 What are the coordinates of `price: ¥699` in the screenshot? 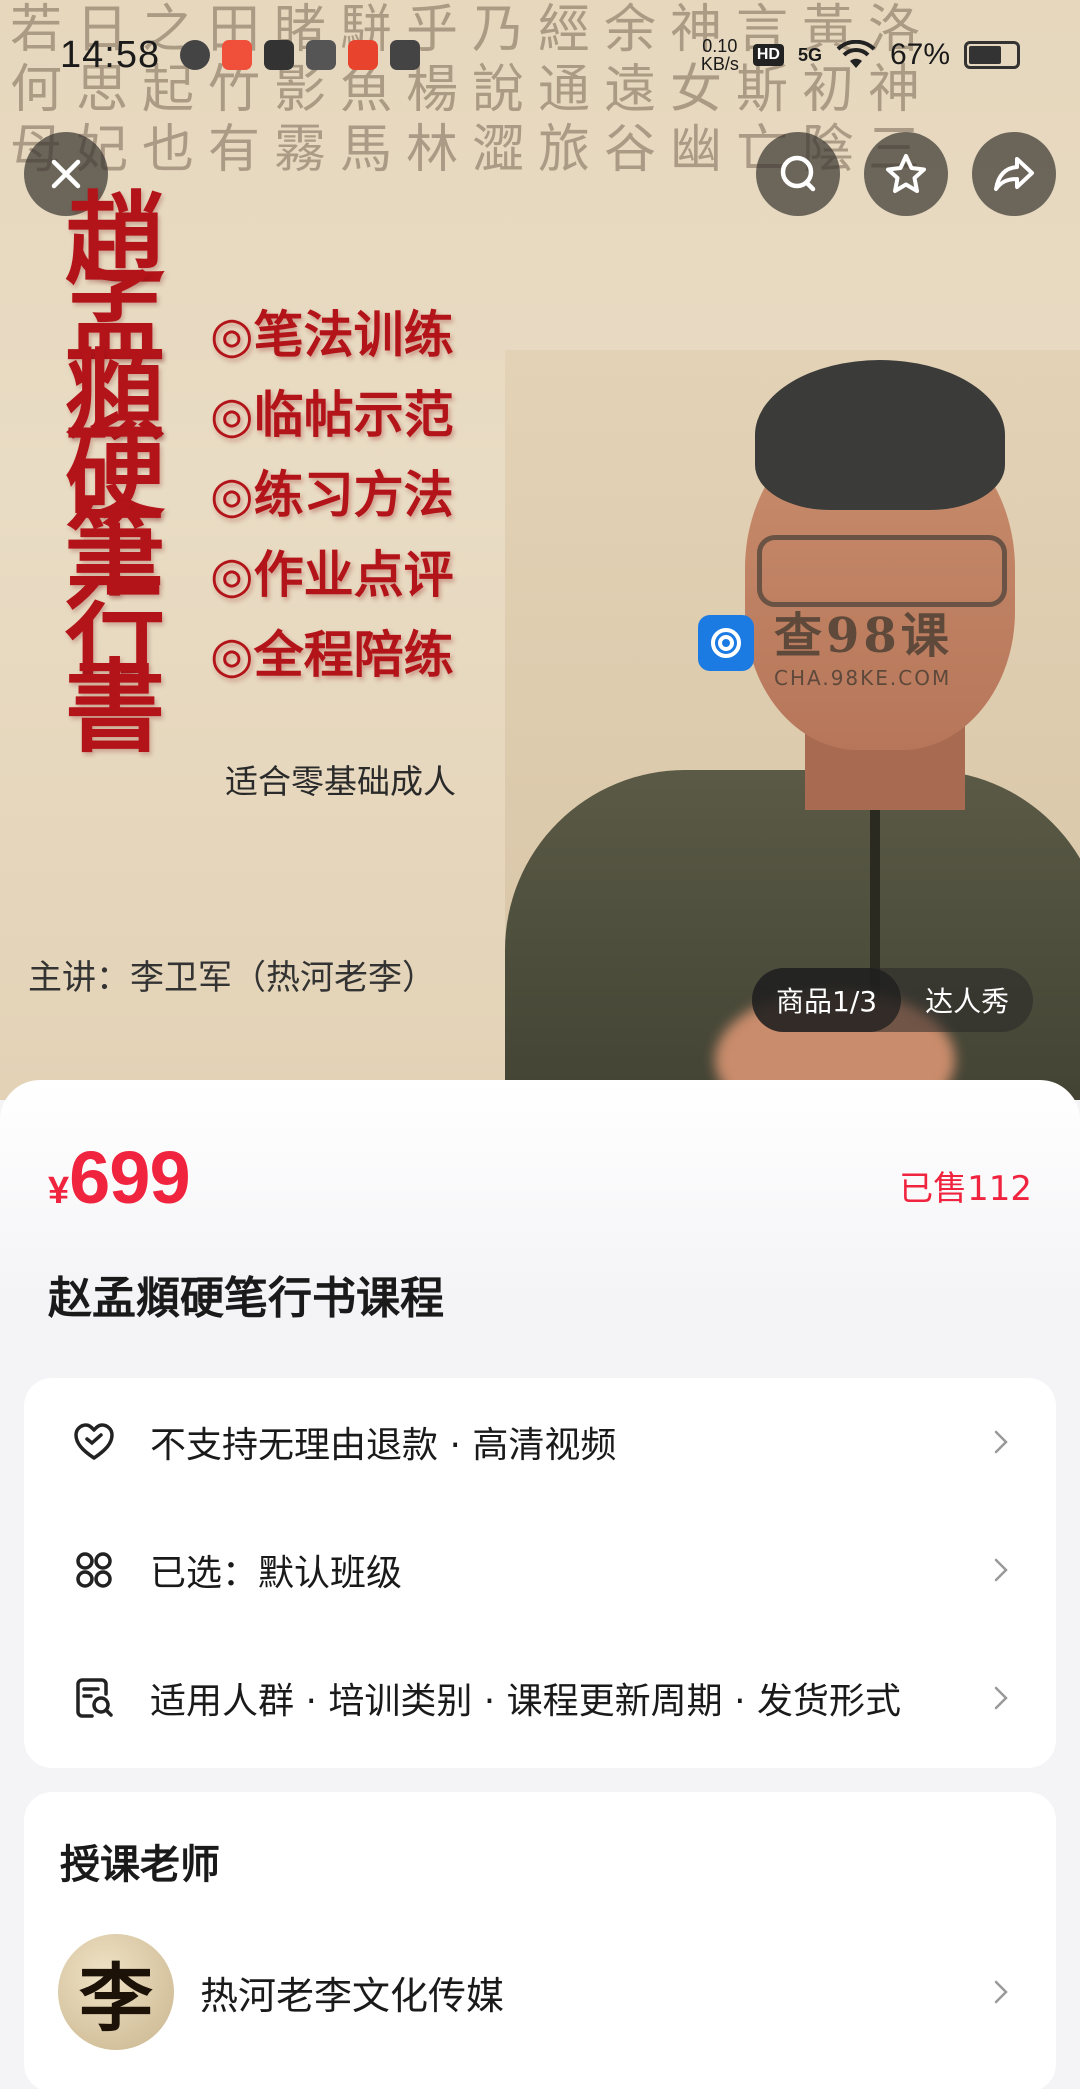 It's located at (119, 1177).